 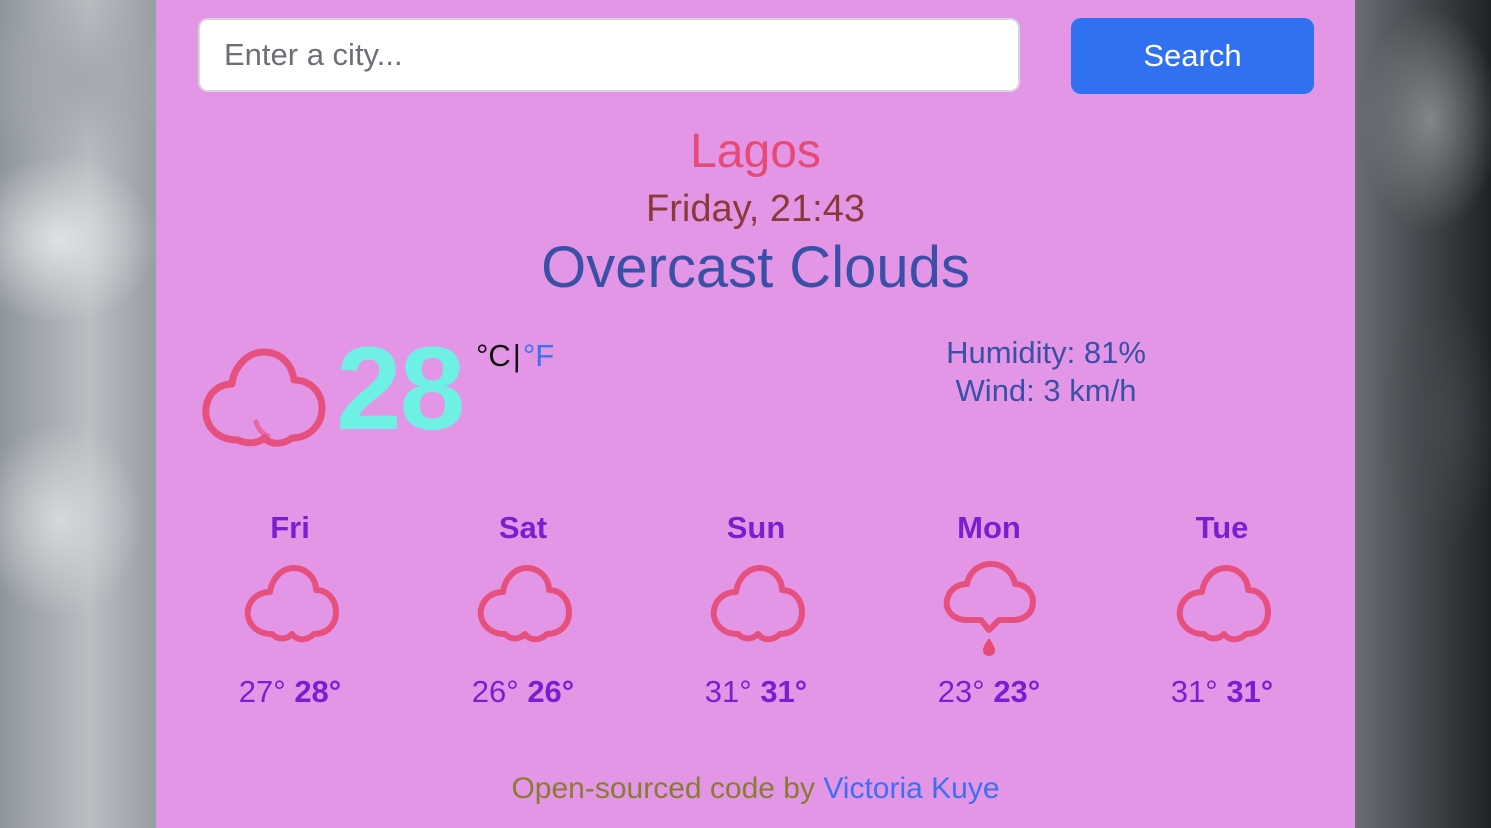 I want to click on forecast-min-temp: 23°, so click(x=961, y=691).